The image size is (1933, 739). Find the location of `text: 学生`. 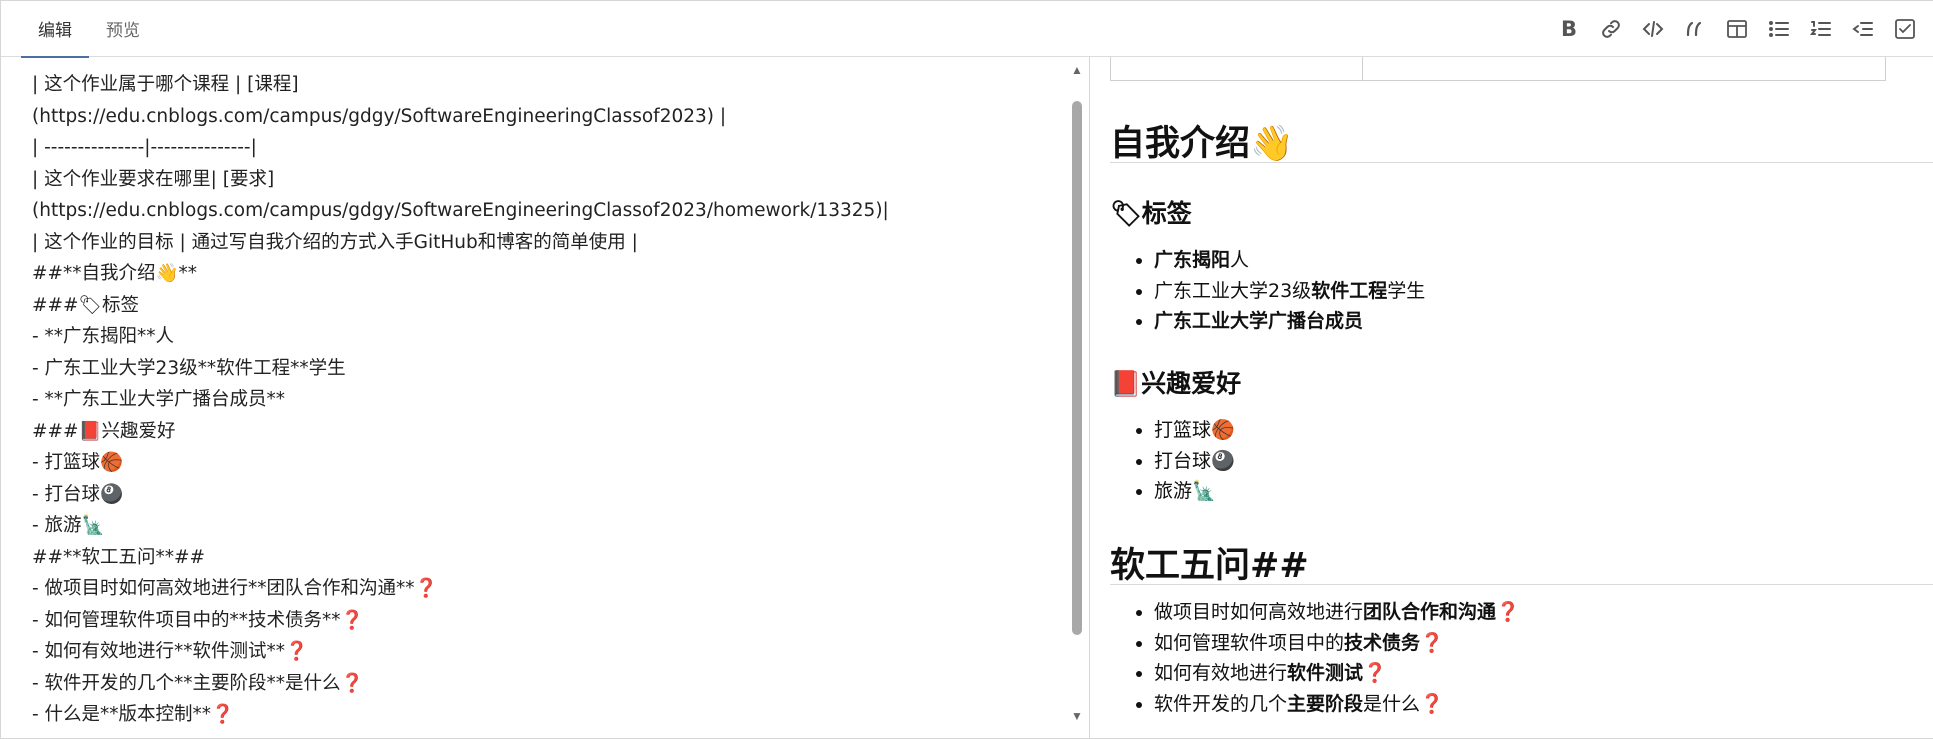

text: 学生 is located at coordinates (1406, 290).